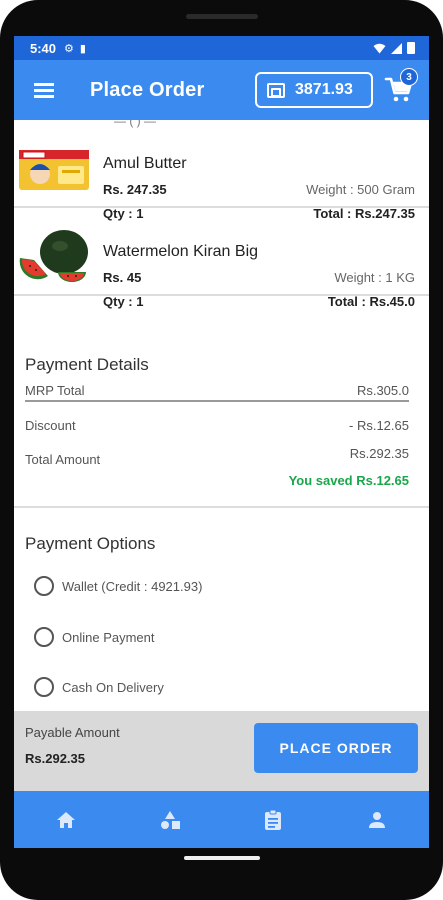 The width and height of the screenshot is (443, 900). I want to click on total-amount-label: Total Amount, so click(63, 459).